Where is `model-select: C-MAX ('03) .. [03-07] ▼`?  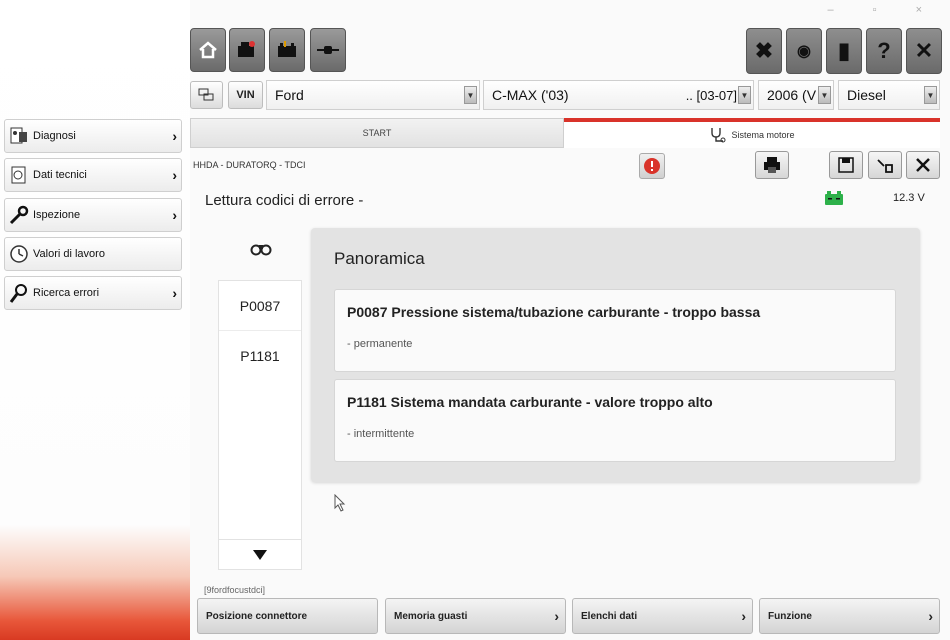
model-select: C-MAX ('03) .. [03-07] ▼ is located at coordinates (618, 95).